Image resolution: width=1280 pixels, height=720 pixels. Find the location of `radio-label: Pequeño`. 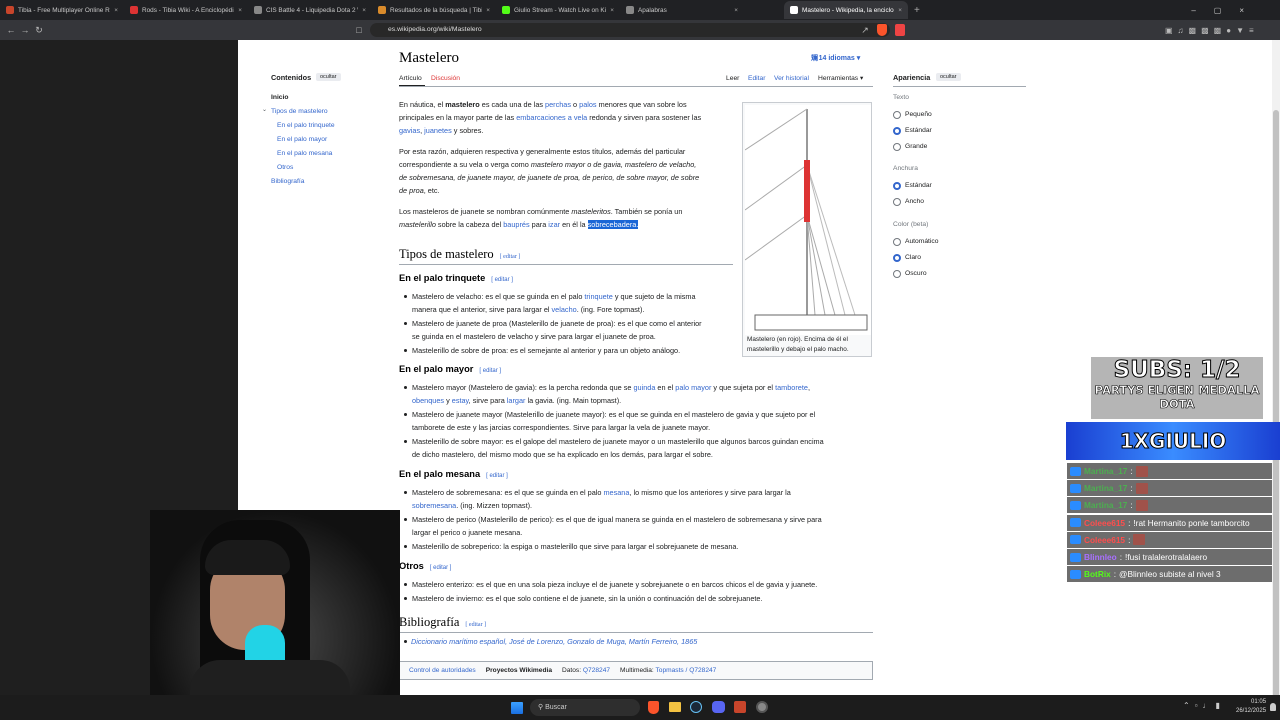

radio-label: Pequeño is located at coordinates (918, 114).